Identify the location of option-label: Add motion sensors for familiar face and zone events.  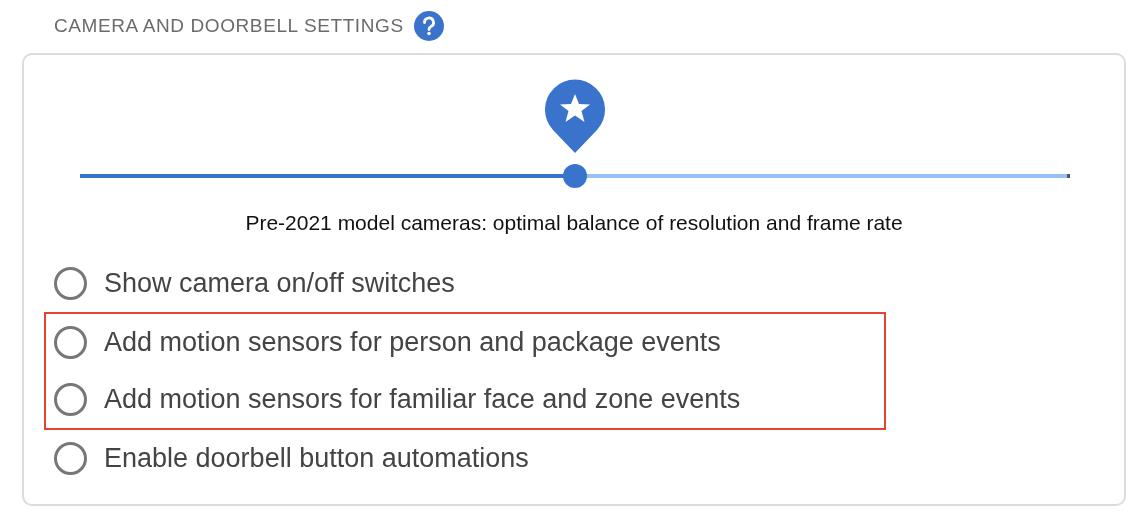
(422, 399).